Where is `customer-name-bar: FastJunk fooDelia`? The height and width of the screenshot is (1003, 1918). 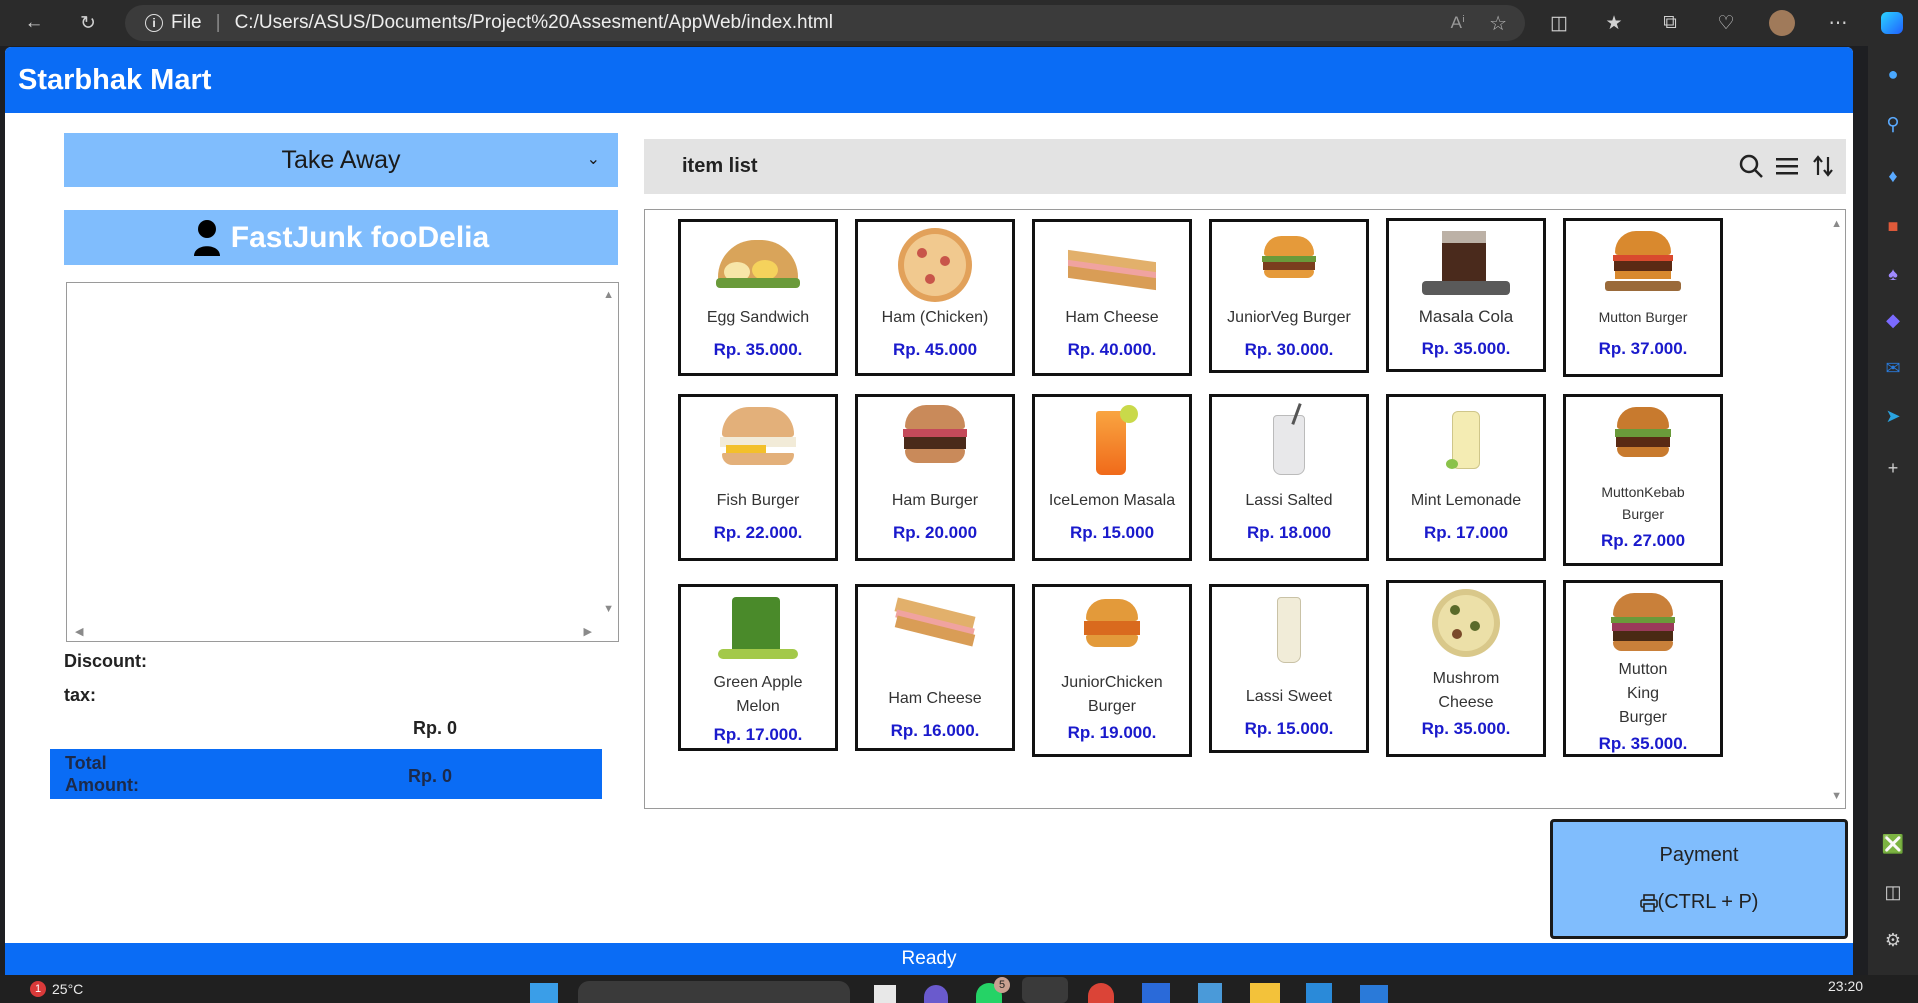
customer-name-bar: FastJunk fooDelia is located at coordinates (341, 237).